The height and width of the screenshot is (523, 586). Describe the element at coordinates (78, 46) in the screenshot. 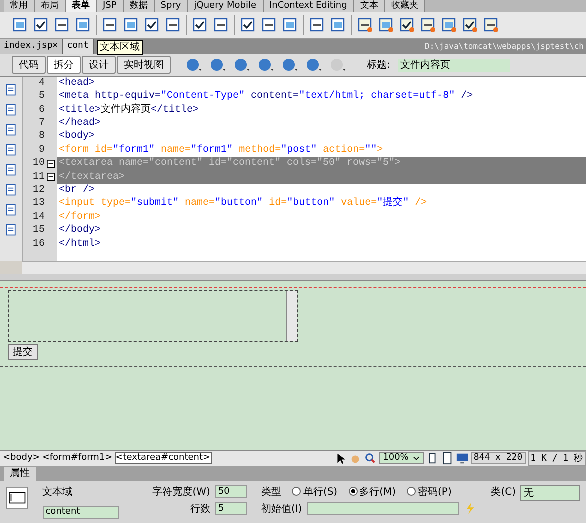

I see `document-tab: cont` at that location.